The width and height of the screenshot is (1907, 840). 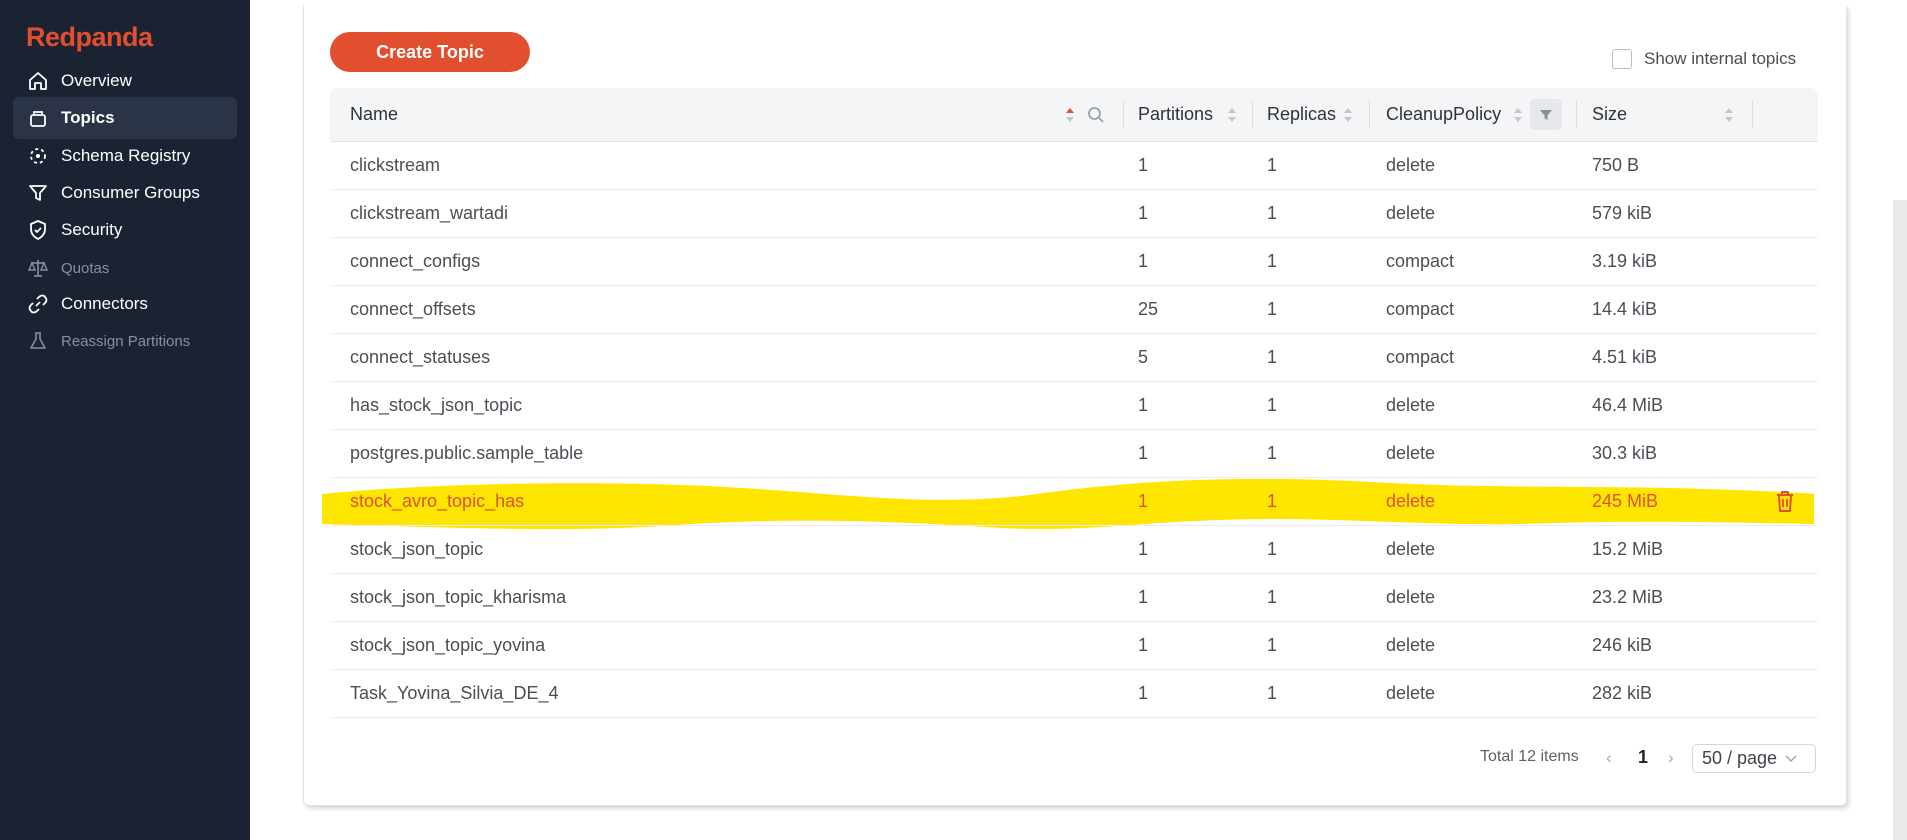 What do you see at coordinates (436, 404) in the screenshot?
I see `cell-name: has_stock_json_topic` at bounding box center [436, 404].